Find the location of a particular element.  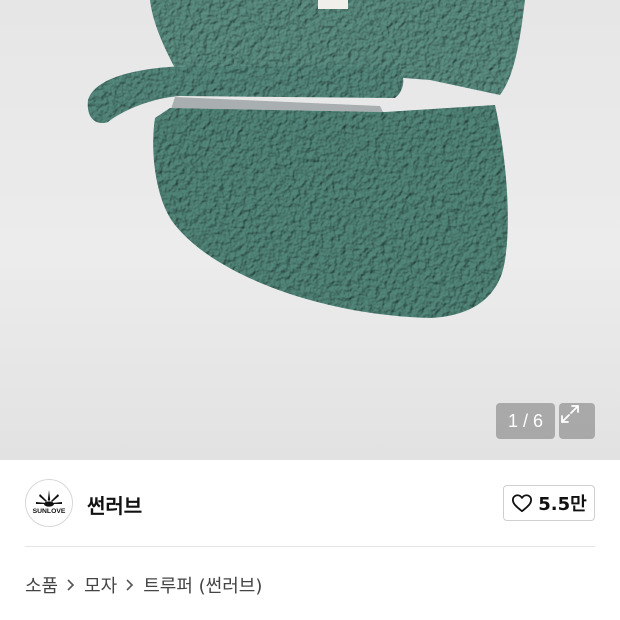

divider is located at coordinates (310, 546).